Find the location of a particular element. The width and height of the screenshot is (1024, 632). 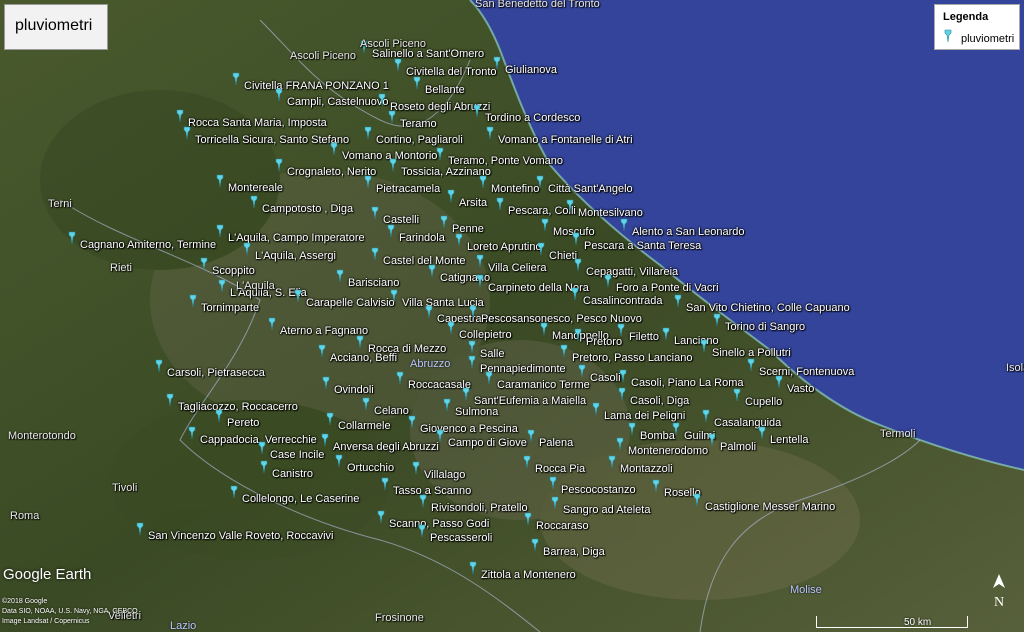

station-label: Pretoro, Passo Lanciano is located at coordinates (632, 358).